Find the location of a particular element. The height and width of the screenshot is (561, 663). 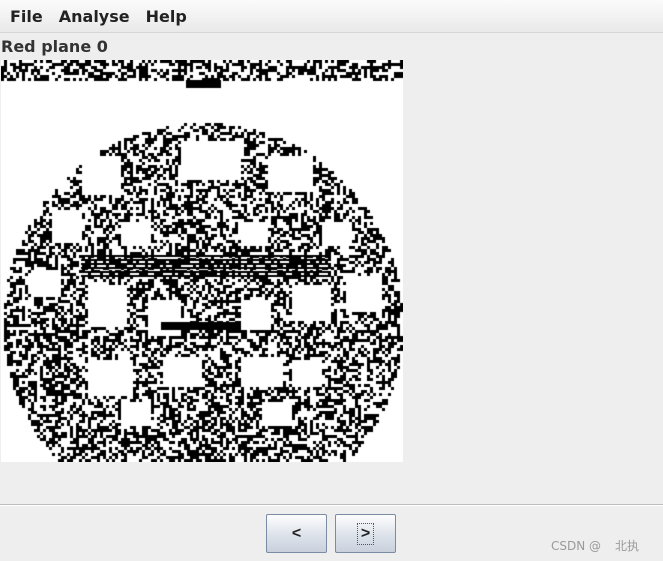

menu-analyse: Analyse is located at coordinates (94, 16).